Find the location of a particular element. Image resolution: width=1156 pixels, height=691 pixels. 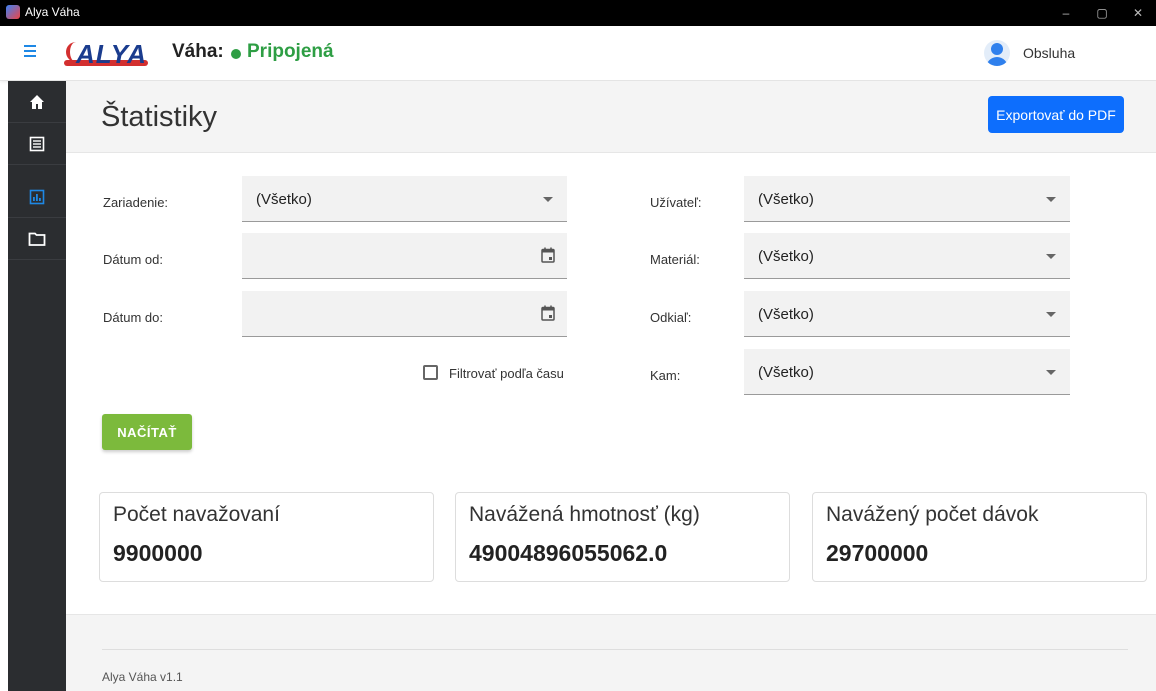

from-label: Odkiaľ: is located at coordinates (671, 317).